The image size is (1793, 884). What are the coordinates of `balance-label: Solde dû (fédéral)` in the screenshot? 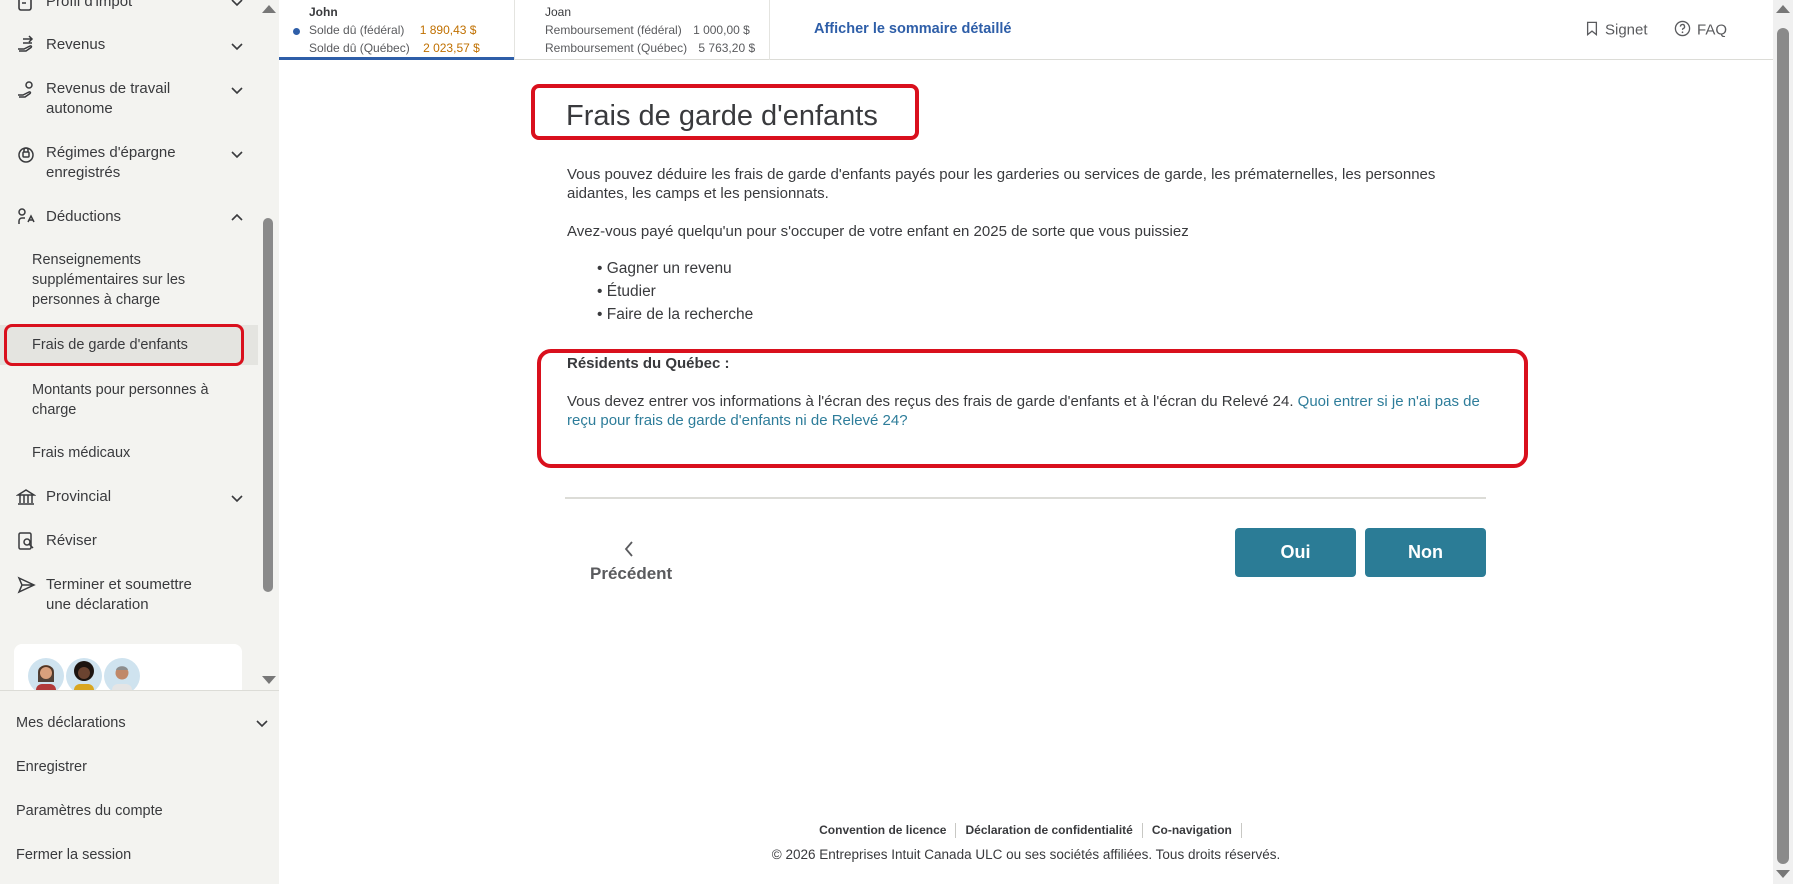 It's located at (357, 30).